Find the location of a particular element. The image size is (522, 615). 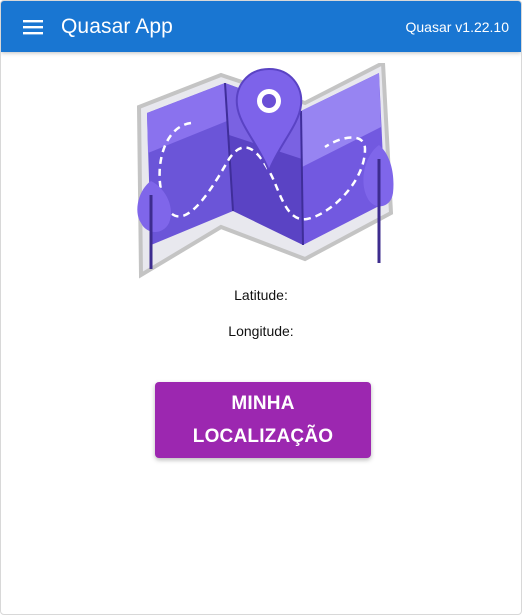

menu-icon is located at coordinates (33, 26).